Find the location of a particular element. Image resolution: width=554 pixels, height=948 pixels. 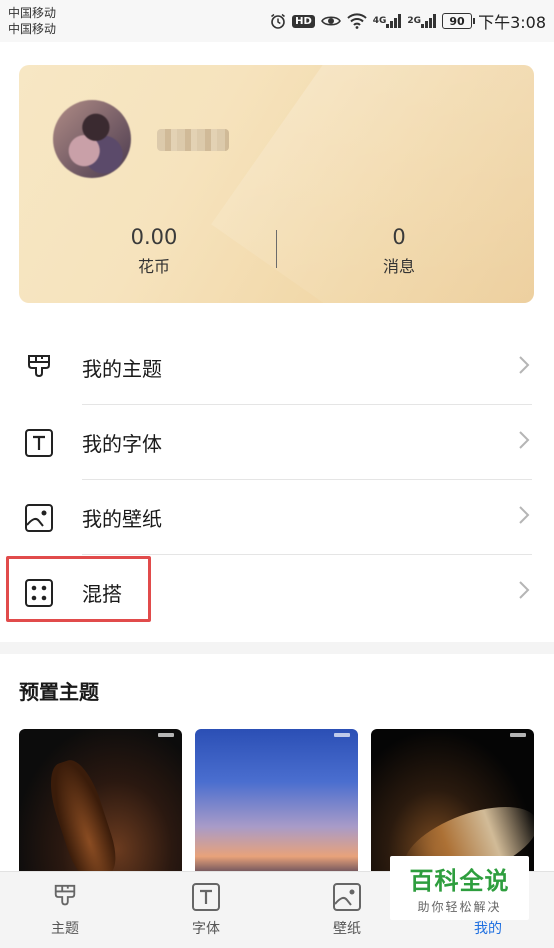

hd-icon: HD is located at coordinates (303, 21).